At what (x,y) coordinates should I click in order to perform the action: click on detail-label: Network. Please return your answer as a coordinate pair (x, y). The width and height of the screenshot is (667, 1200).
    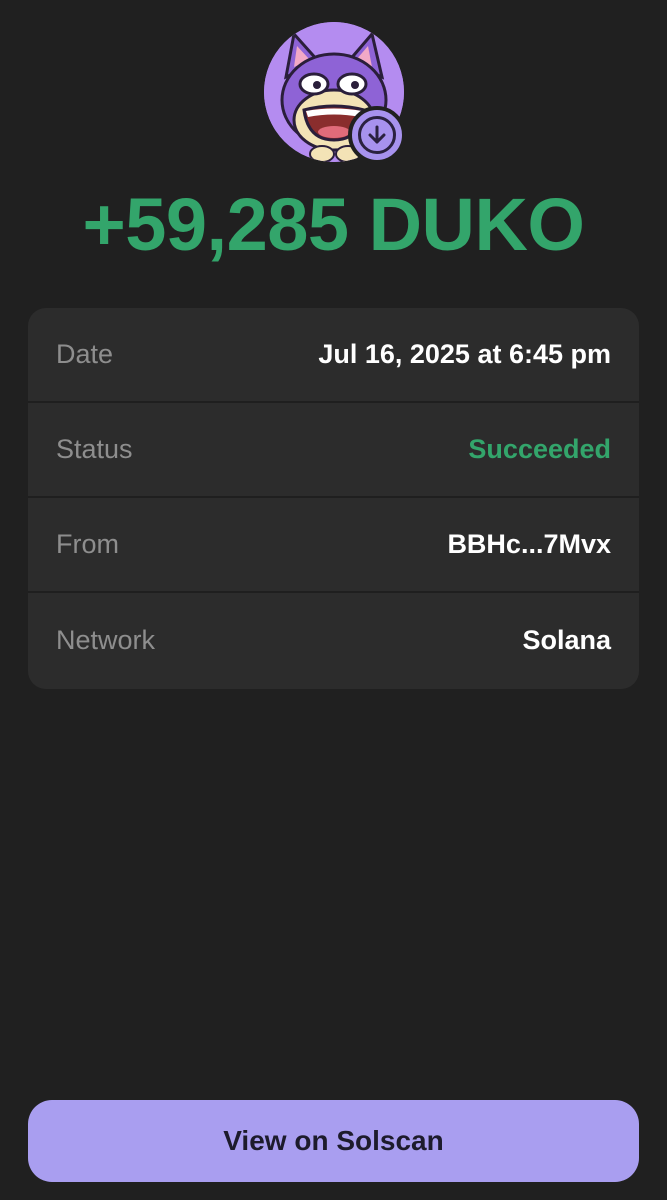
    Looking at the image, I should click on (106, 640).